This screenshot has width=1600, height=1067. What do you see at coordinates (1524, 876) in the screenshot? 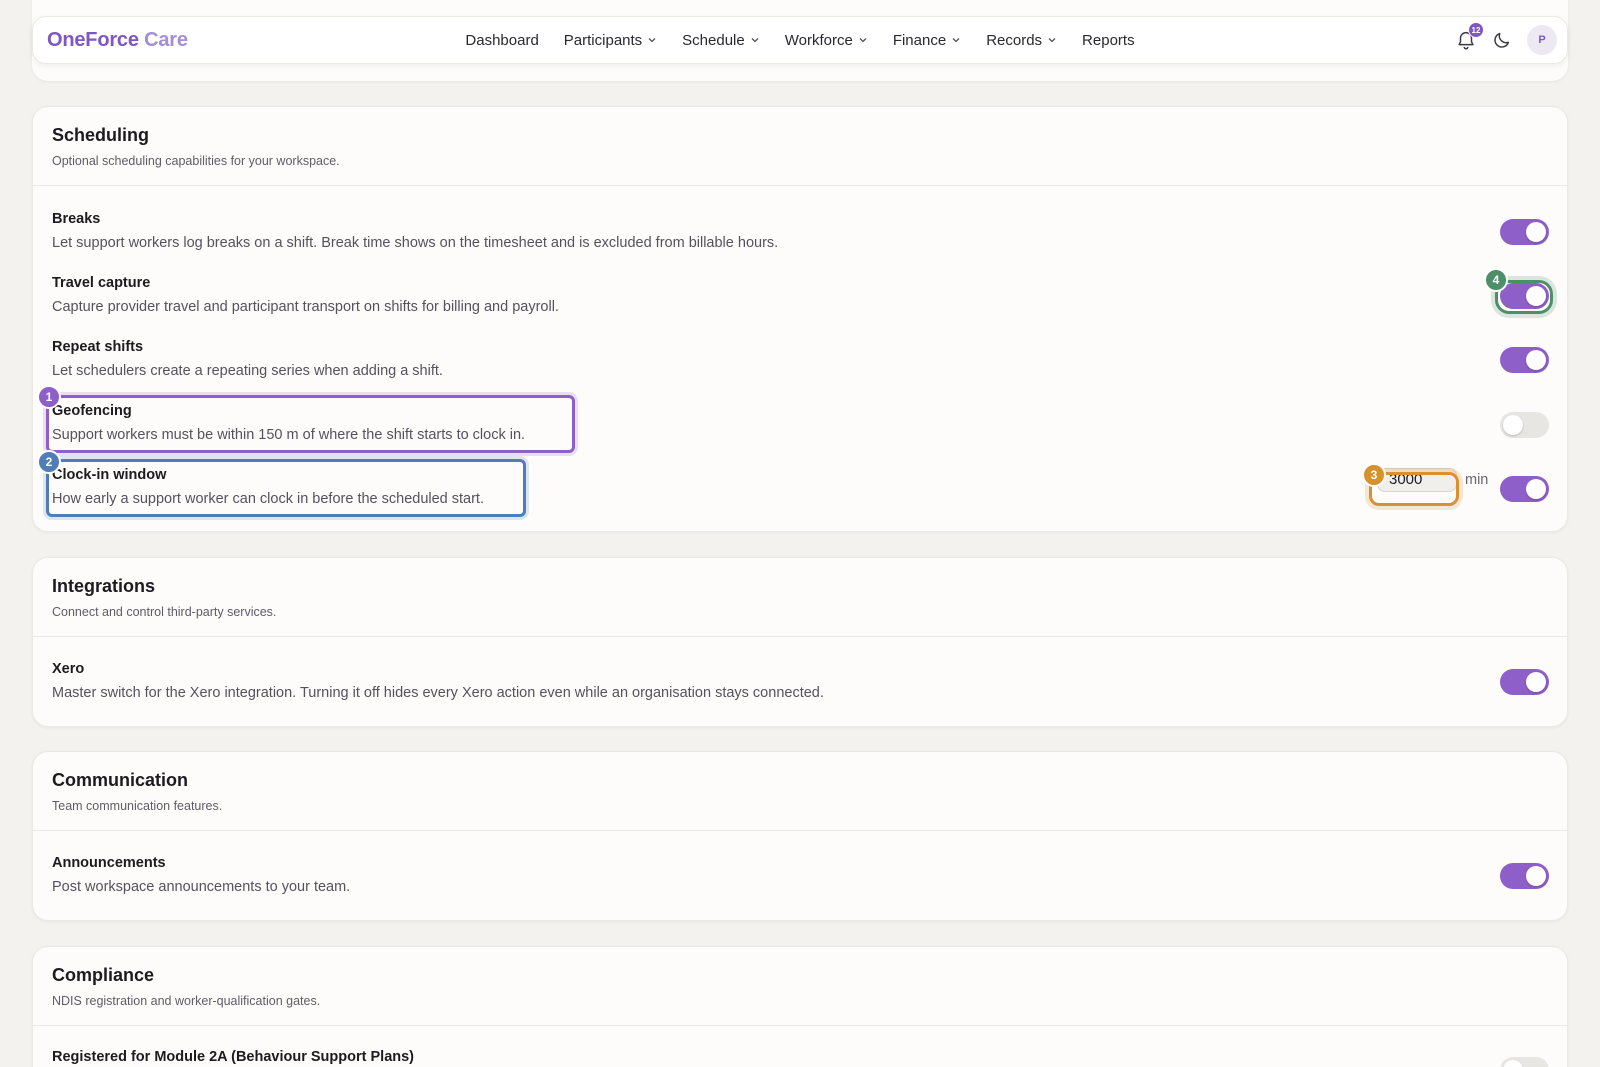
I see `announcements-toggle` at bounding box center [1524, 876].